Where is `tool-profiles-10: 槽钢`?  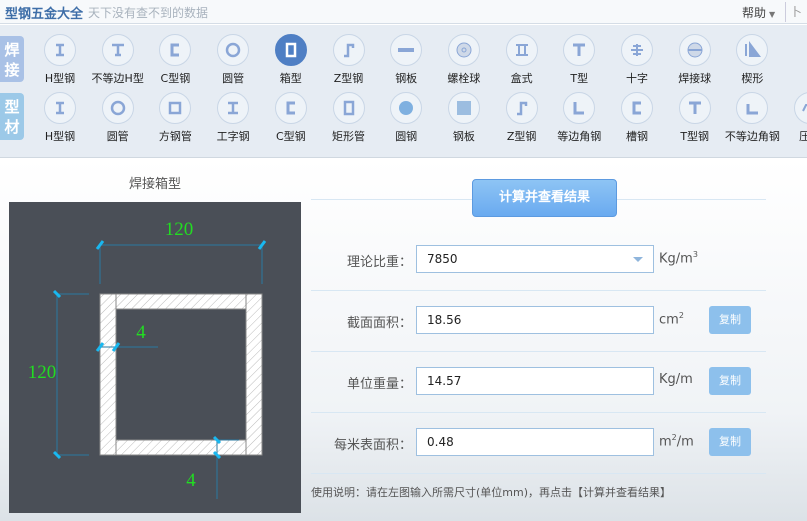
tool-profiles-10: 槽钢 is located at coordinates (637, 118).